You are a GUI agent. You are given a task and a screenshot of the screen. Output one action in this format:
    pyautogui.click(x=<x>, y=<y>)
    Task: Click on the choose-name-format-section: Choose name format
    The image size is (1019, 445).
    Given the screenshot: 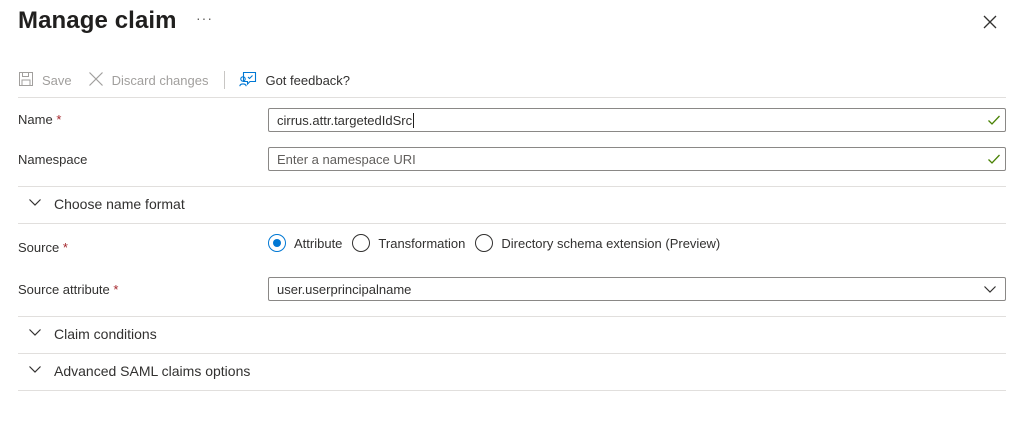 What is the action you would take?
    pyautogui.click(x=106, y=203)
    